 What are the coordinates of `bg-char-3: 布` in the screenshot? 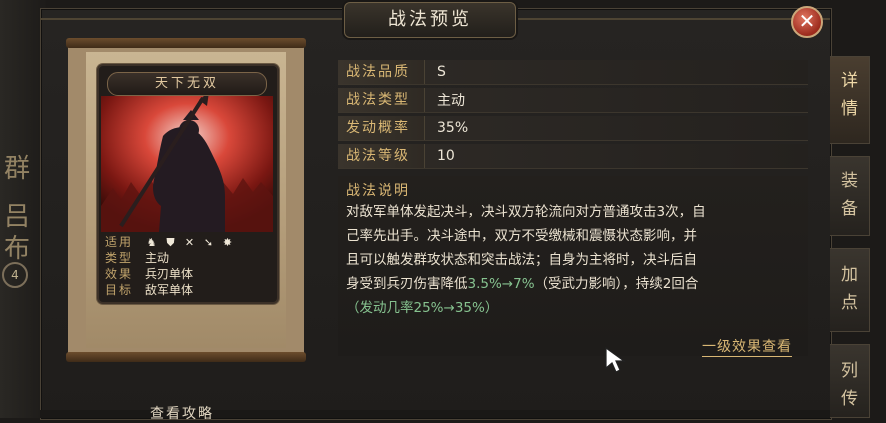 It's located at (17, 249).